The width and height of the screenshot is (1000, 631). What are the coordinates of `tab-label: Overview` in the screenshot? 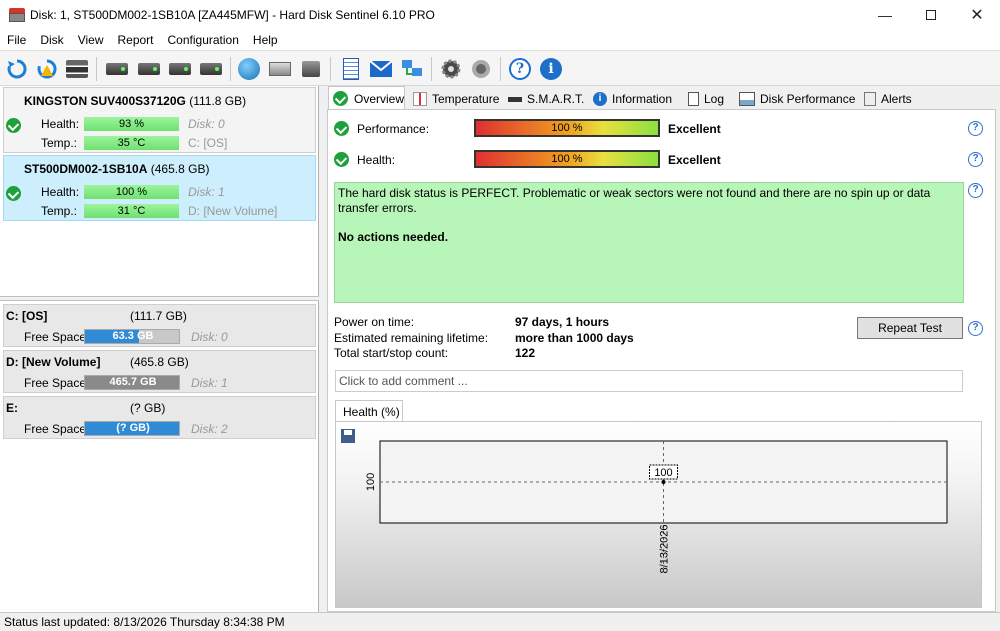 It's located at (378, 98).